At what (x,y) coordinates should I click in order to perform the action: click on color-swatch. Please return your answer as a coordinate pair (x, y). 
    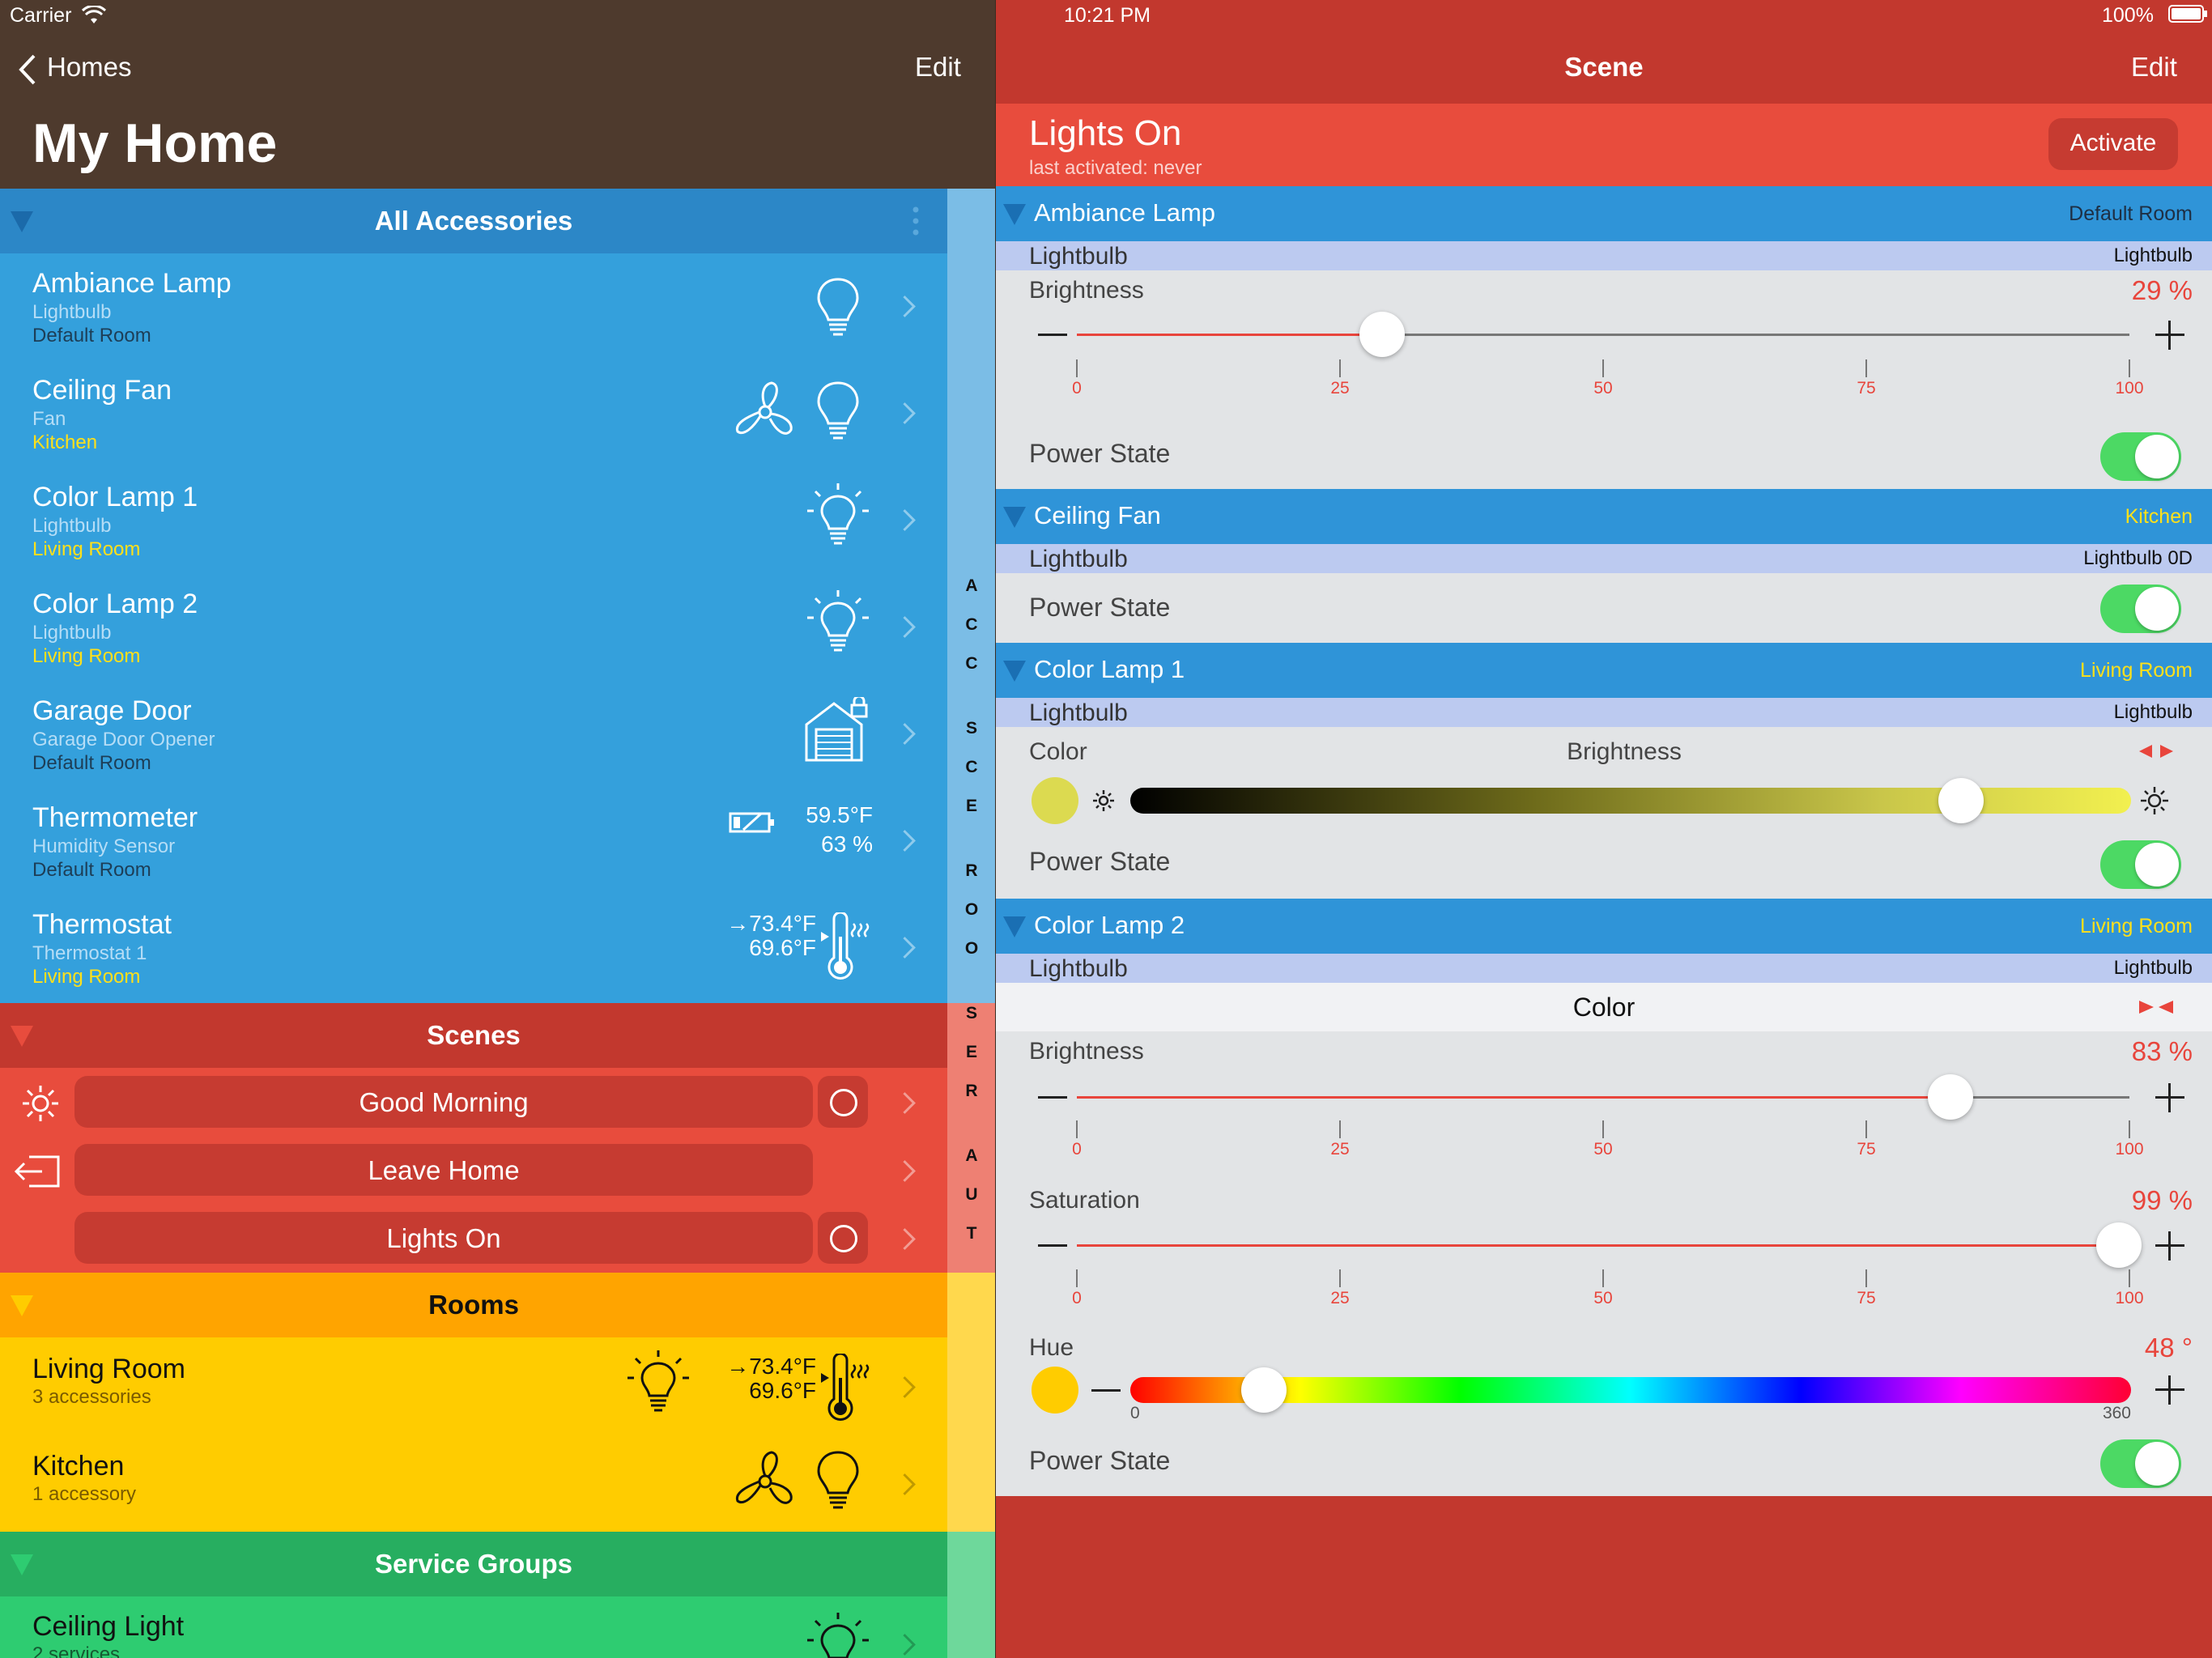
    Looking at the image, I should click on (1055, 800).